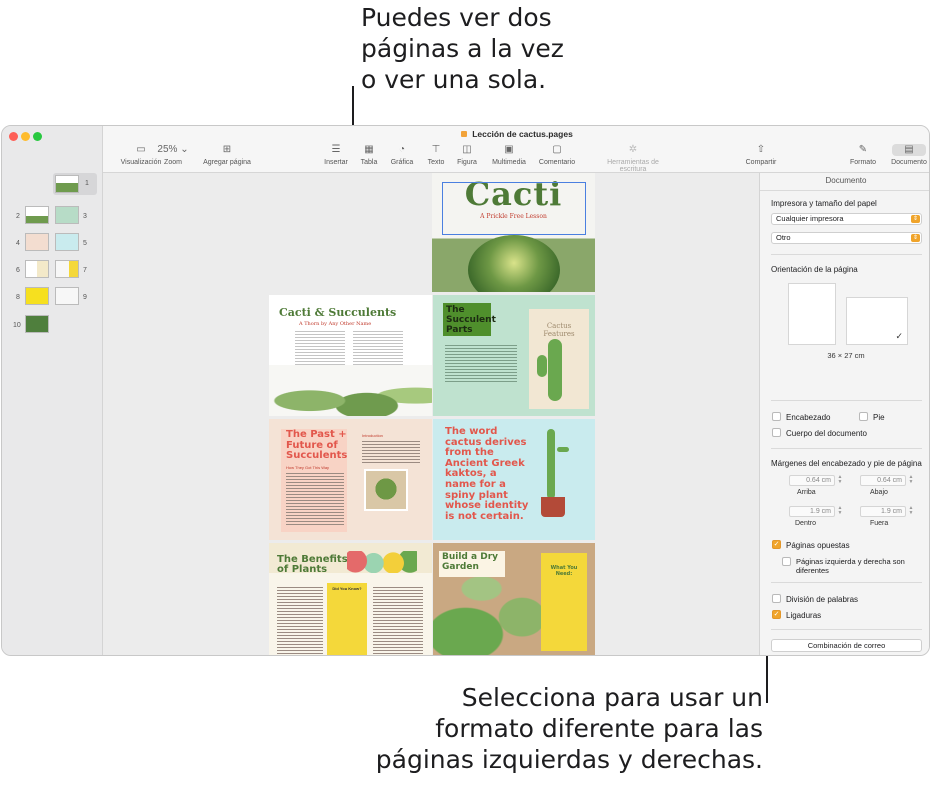 Image resolution: width=931 pixels, height=793 pixels. What do you see at coordinates (350, 390) in the screenshot?
I see `page2-plant-image` at bounding box center [350, 390].